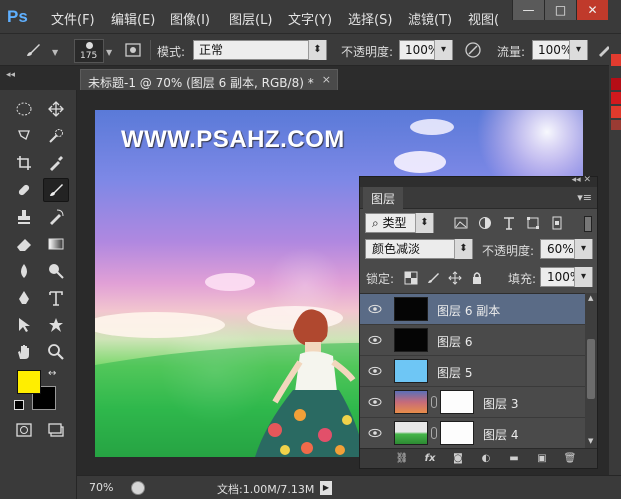 This screenshot has width=621, height=499. What do you see at coordinates (514, 459) in the screenshot?
I see `group-folder-icon: ▬` at bounding box center [514, 459].